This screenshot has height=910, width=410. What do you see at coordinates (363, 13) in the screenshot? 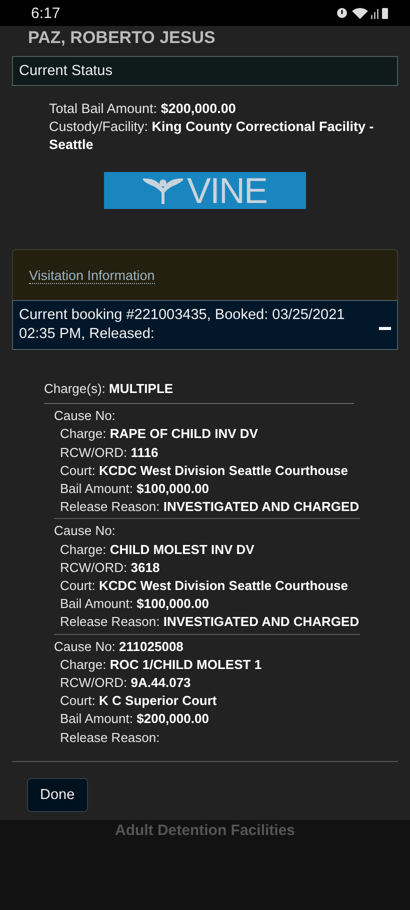
I see `status-icons` at bounding box center [363, 13].